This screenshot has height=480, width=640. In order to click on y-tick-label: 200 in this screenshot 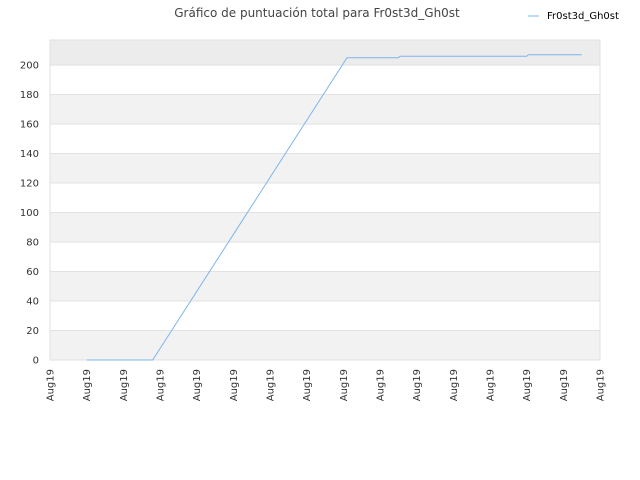, I will do `click(29, 66)`.